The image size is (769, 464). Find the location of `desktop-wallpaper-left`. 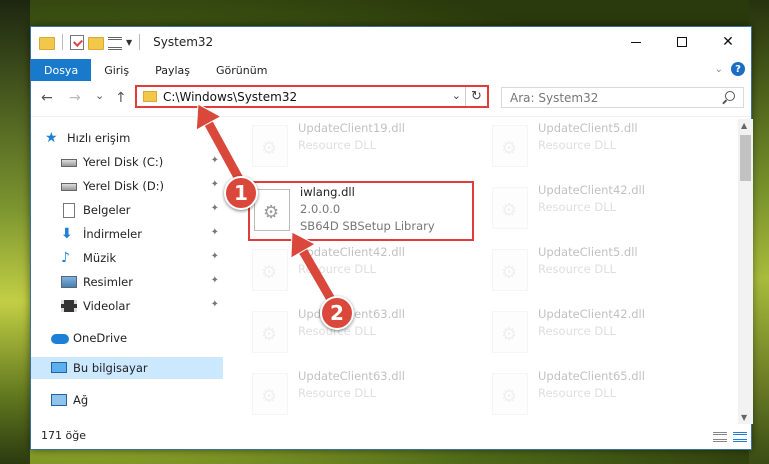

desktop-wallpaper-left is located at coordinates (15, 232).